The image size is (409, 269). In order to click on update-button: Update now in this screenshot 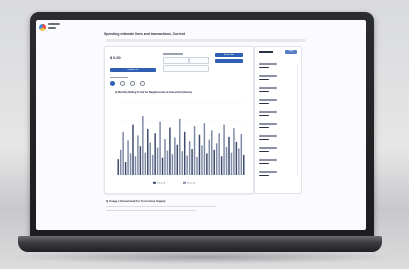, I will do `click(133, 70)`.